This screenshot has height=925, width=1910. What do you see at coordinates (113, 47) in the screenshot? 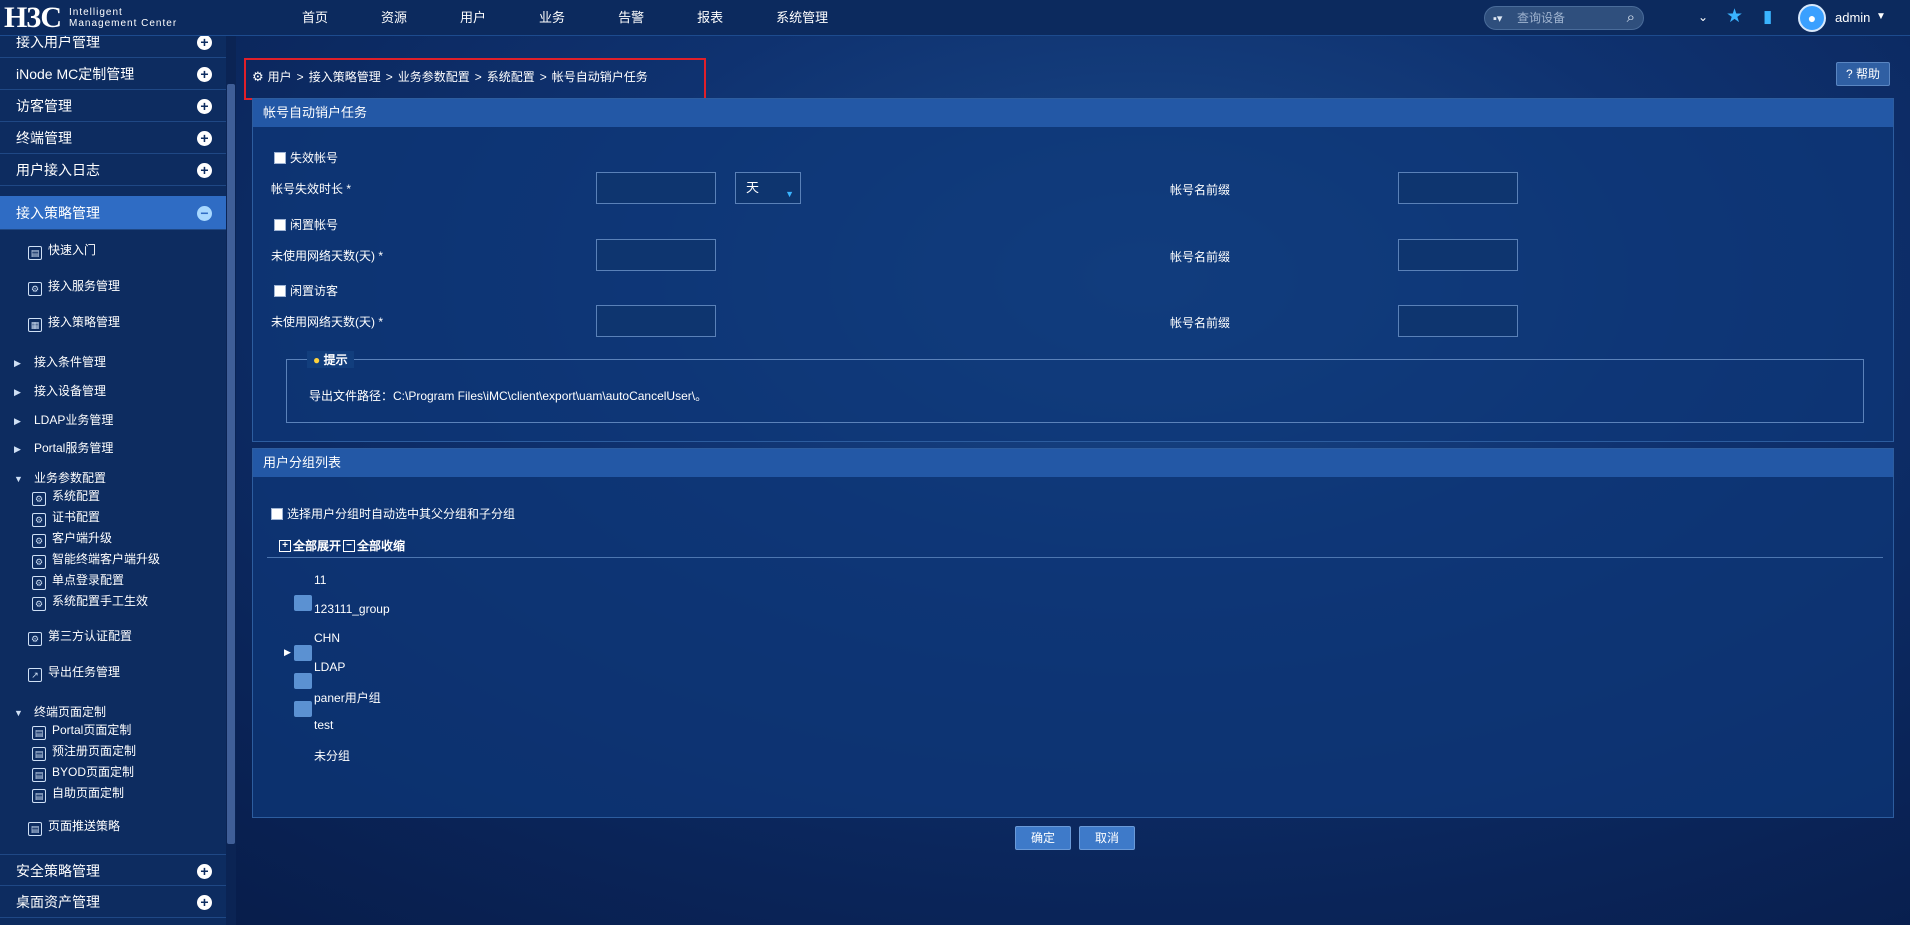
I see `sidebar-cat-access-user: 接入用户管理 +` at bounding box center [113, 47].